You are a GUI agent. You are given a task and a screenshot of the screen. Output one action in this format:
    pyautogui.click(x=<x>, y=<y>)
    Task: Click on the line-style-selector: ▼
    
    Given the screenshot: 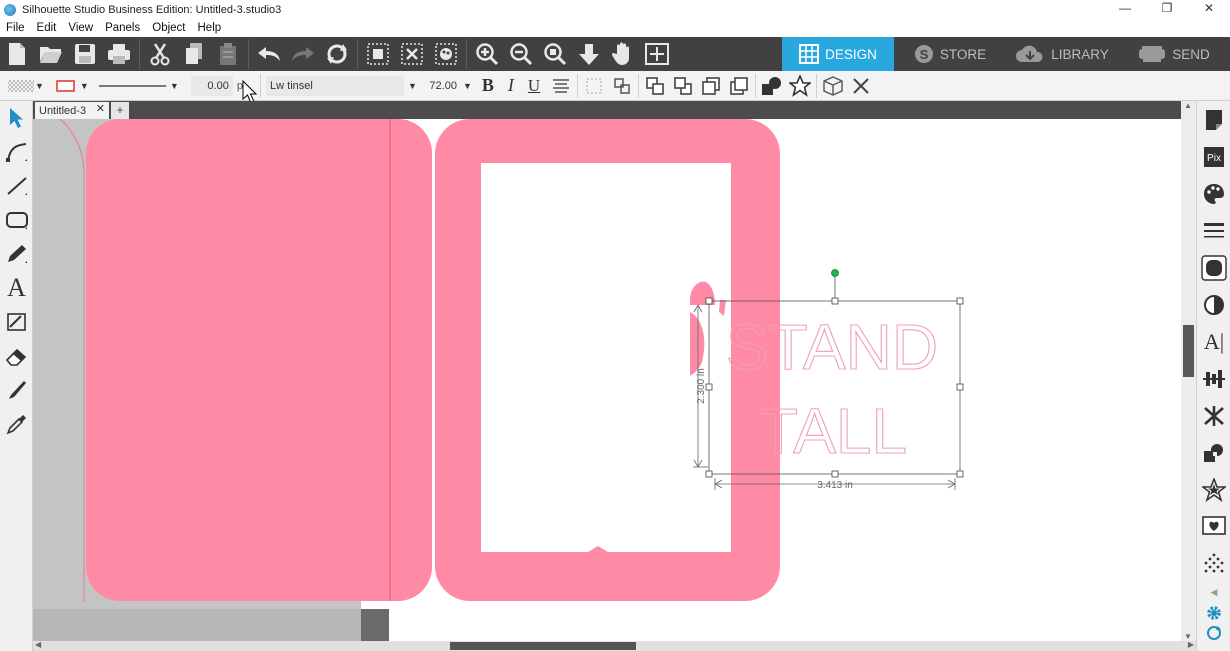 What is the action you would take?
    pyautogui.click(x=138, y=86)
    